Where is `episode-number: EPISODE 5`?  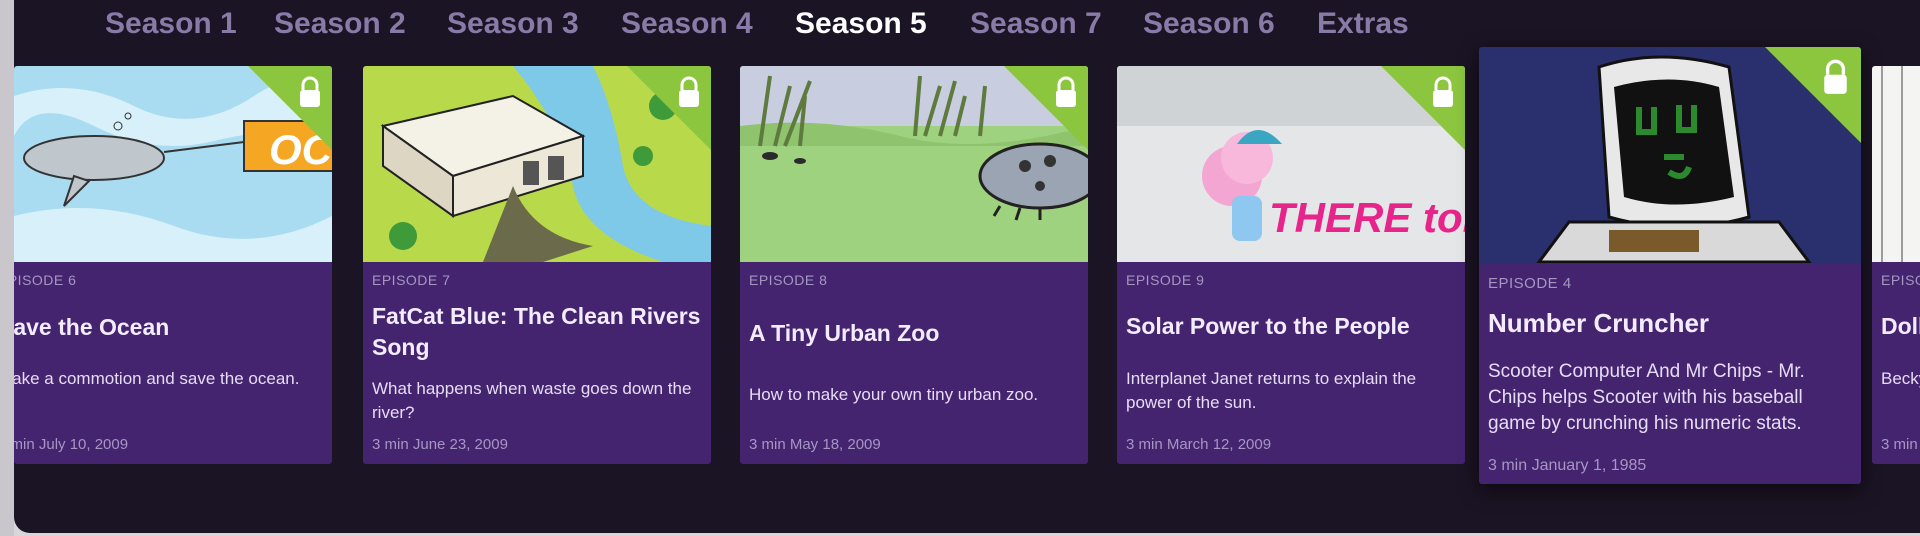 episode-number: EPISODE 5 is located at coordinates (1900, 280).